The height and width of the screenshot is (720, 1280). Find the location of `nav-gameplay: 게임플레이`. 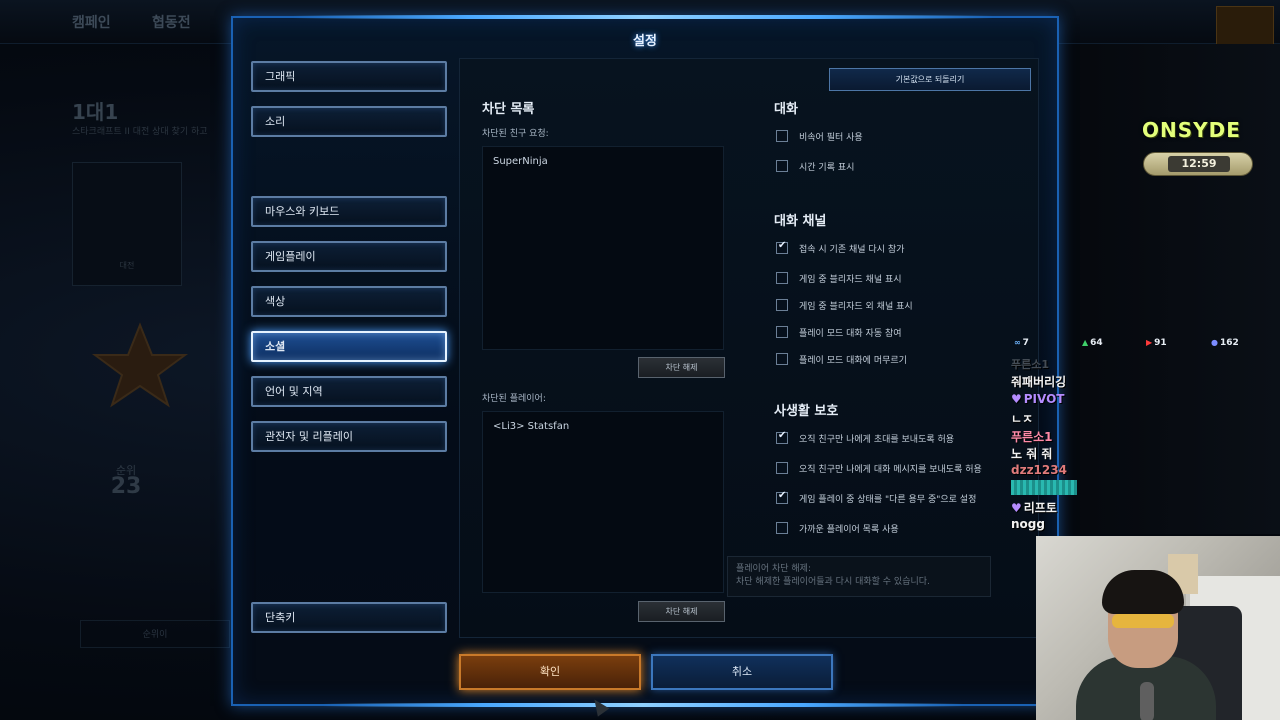

nav-gameplay: 게임플레이 is located at coordinates (349, 256).